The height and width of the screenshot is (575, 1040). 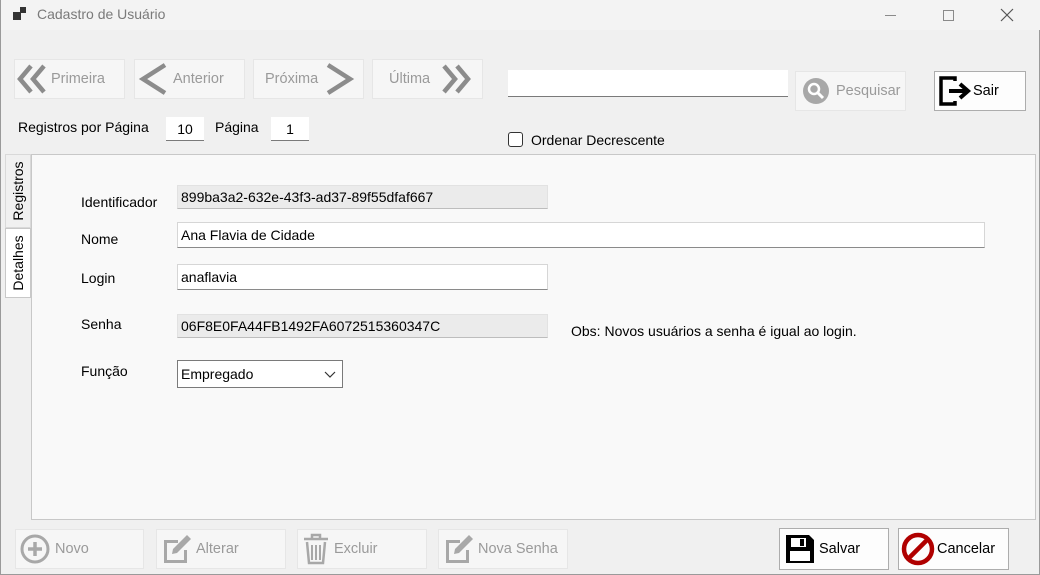 What do you see at coordinates (986, 91) in the screenshot?
I see `exit-button-label: Sair` at bounding box center [986, 91].